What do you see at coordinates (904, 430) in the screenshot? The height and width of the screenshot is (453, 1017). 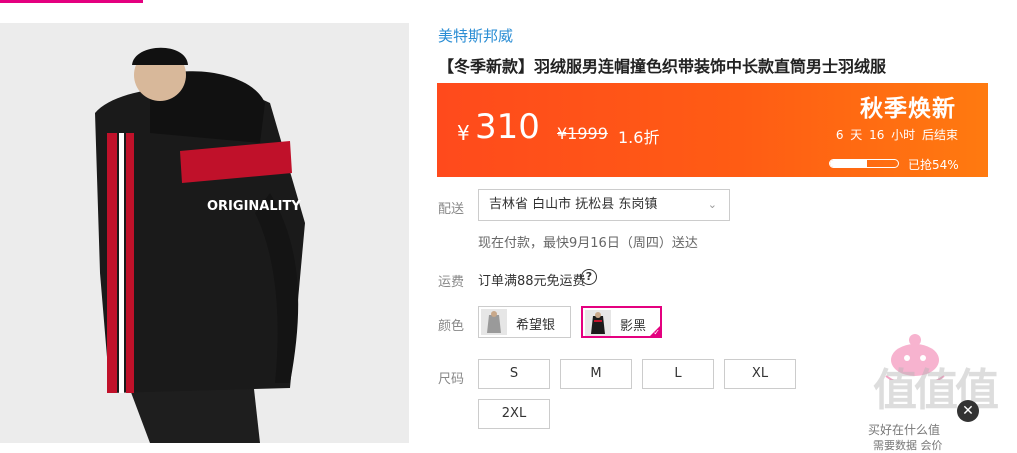 I see `overlay-caption-1: 买好在什么值` at bounding box center [904, 430].